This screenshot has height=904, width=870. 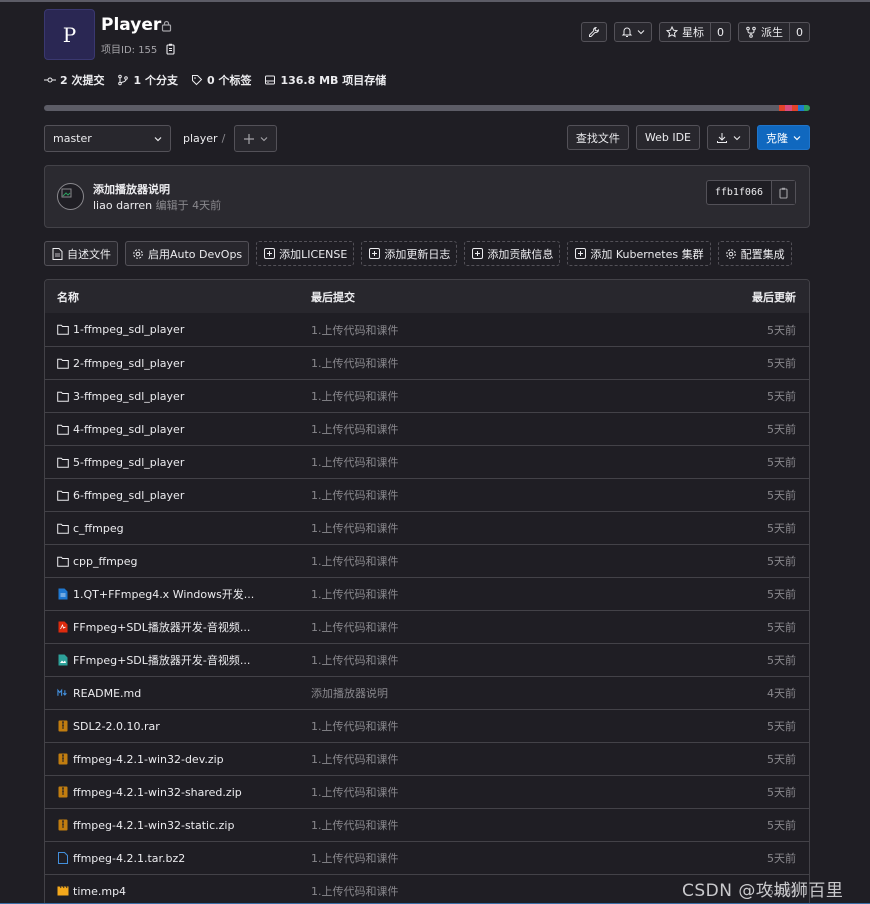 I want to click on table-row: 3-ffmpeg_sdl_player 1.上传代码和课件 5天前, so click(x=427, y=395).